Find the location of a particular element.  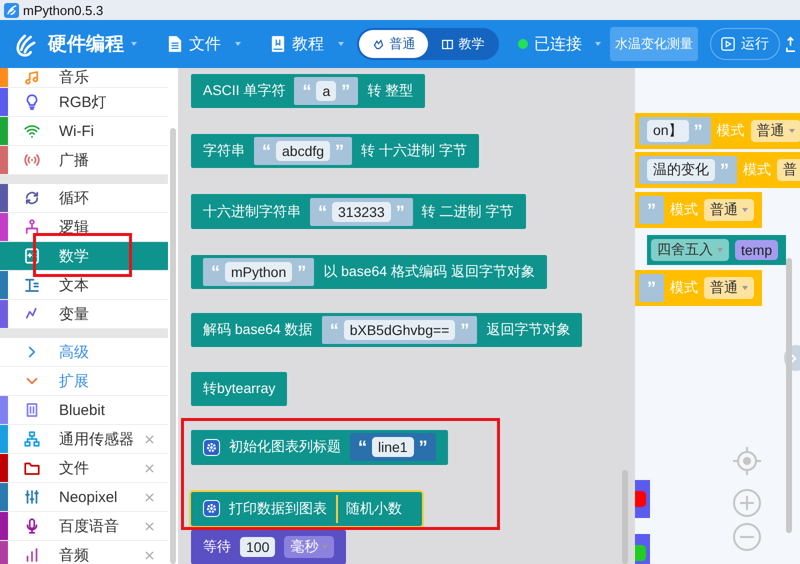

category-item: Bluebit is located at coordinates (84, 410).